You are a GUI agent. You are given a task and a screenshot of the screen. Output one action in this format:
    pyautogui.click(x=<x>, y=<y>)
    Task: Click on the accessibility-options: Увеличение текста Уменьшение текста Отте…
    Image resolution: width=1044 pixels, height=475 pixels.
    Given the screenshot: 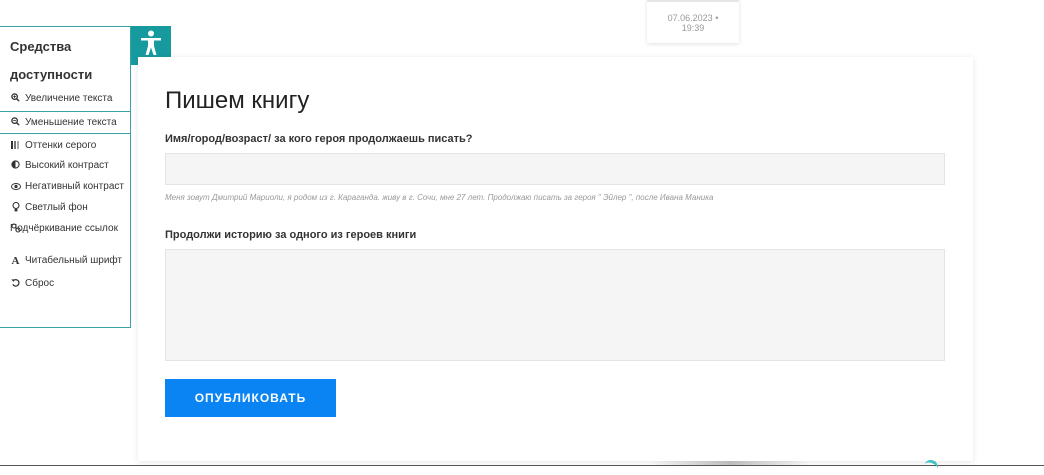 What is the action you would take?
    pyautogui.click(x=65, y=192)
    